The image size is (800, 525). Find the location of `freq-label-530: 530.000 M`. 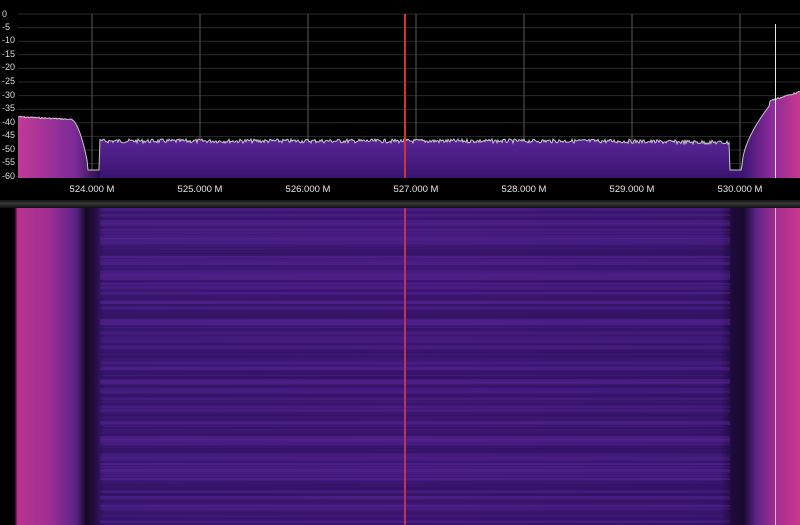

freq-label-530: 530.000 M is located at coordinates (740, 189).